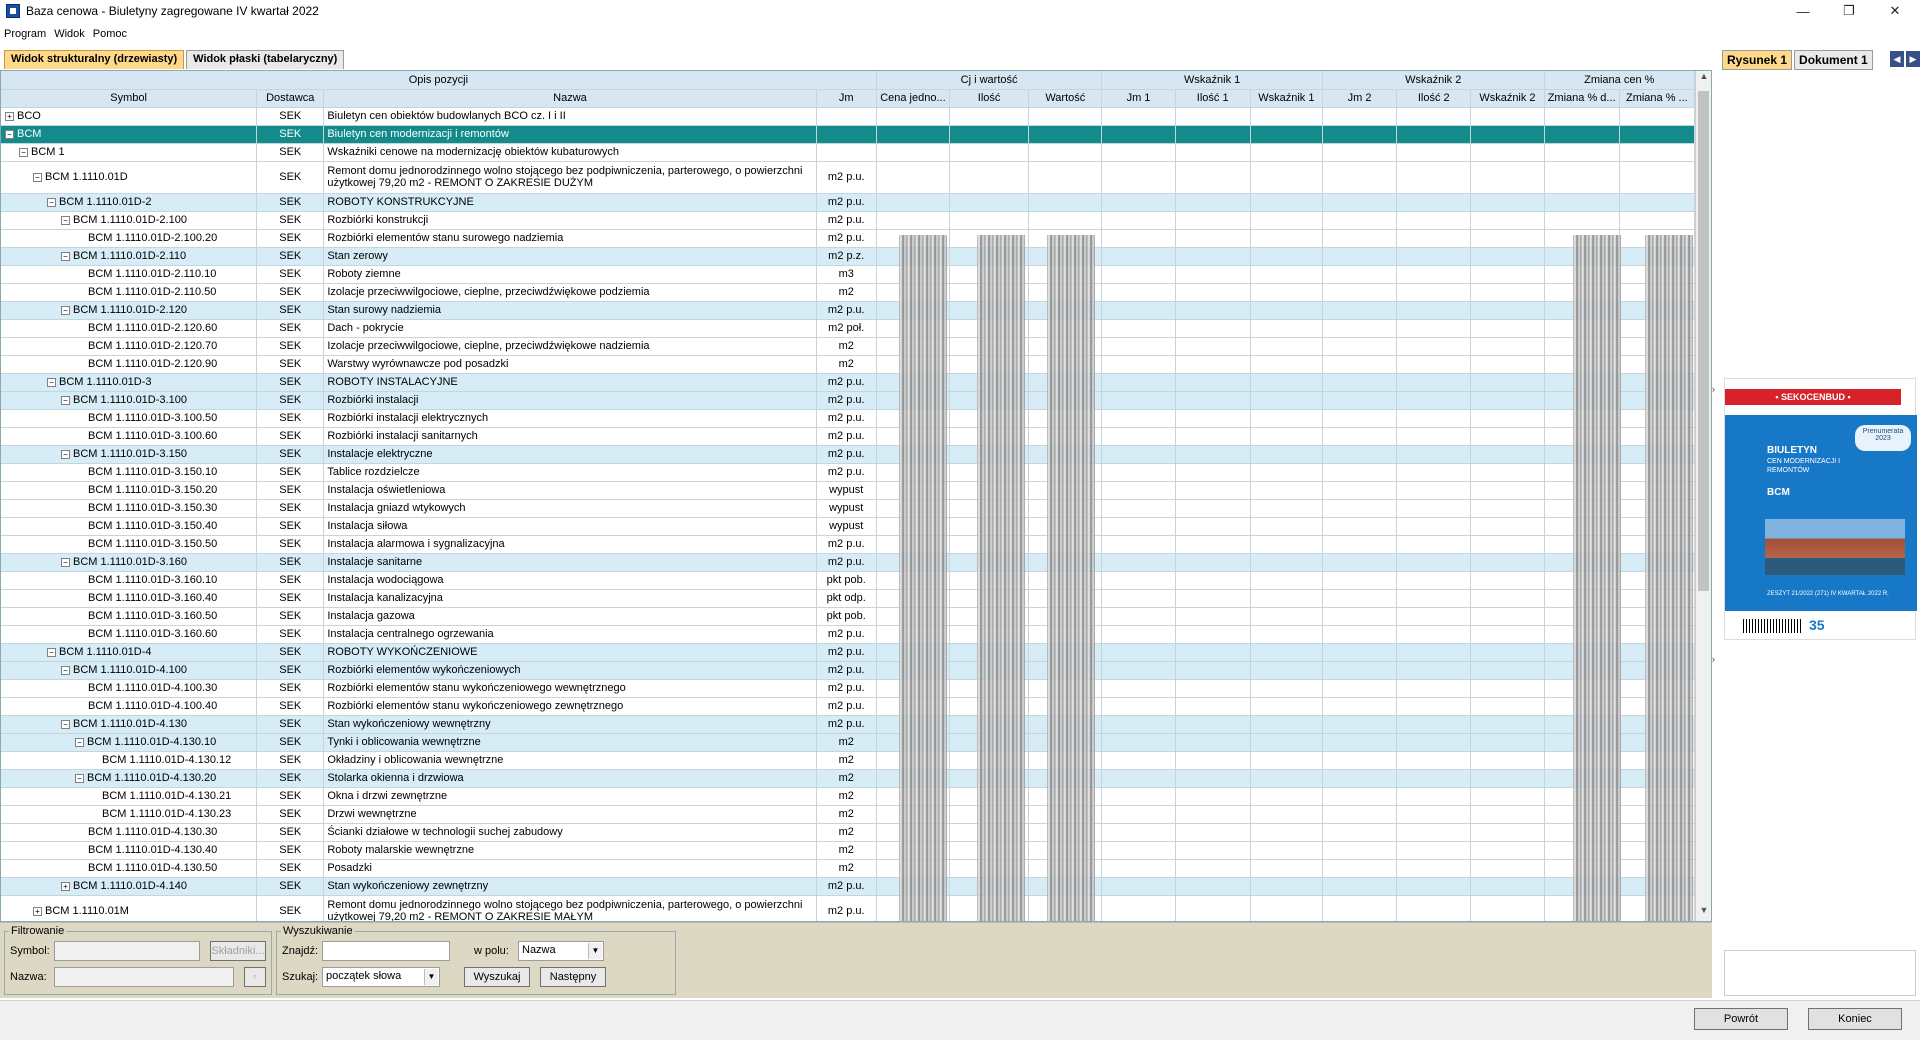 This screenshot has height=1040, width=1920. I want to click on col-header-dostawca: Dostawca, so click(290, 98).